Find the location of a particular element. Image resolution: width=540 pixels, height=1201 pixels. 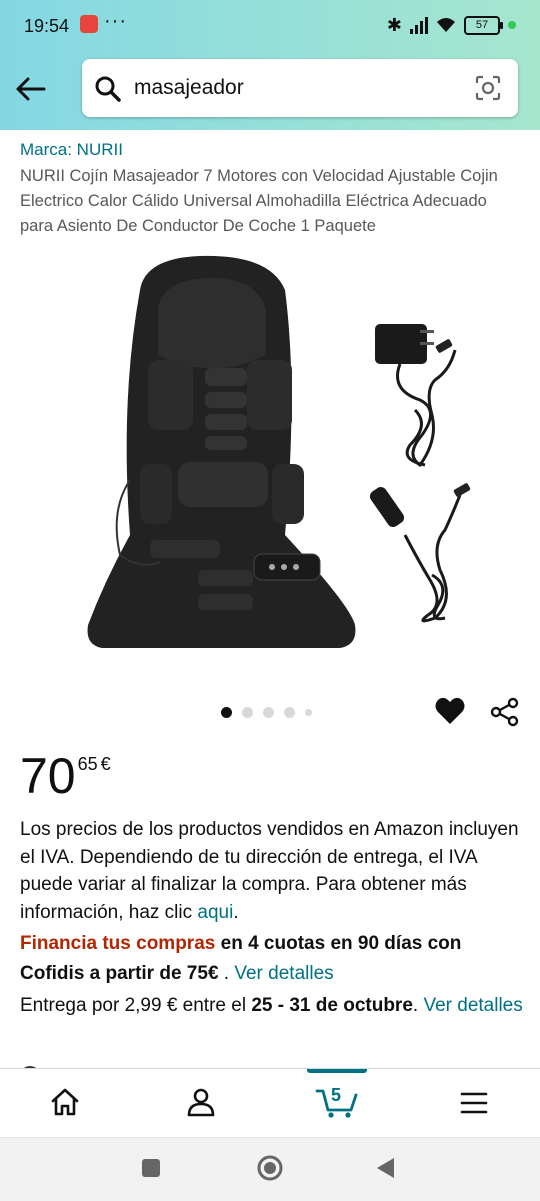

arrow-left-icon is located at coordinates (31, 89).